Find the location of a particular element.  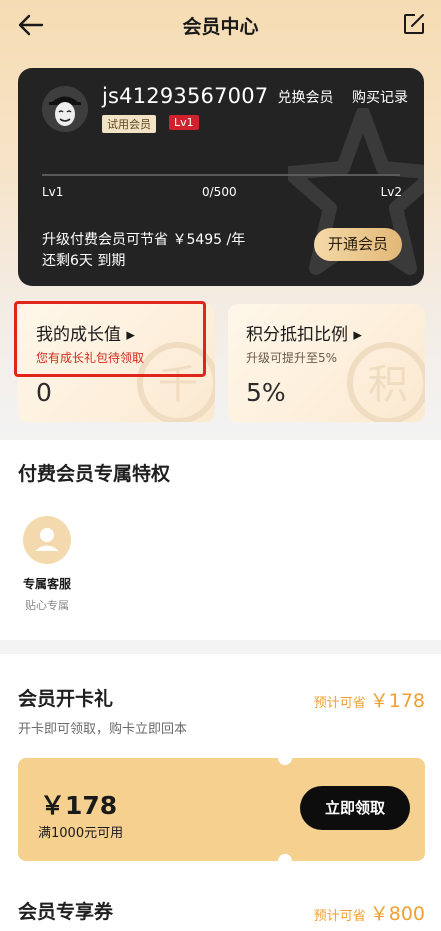

exclusive-coupons-title: 会员专享券 is located at coordinates (66, 912).